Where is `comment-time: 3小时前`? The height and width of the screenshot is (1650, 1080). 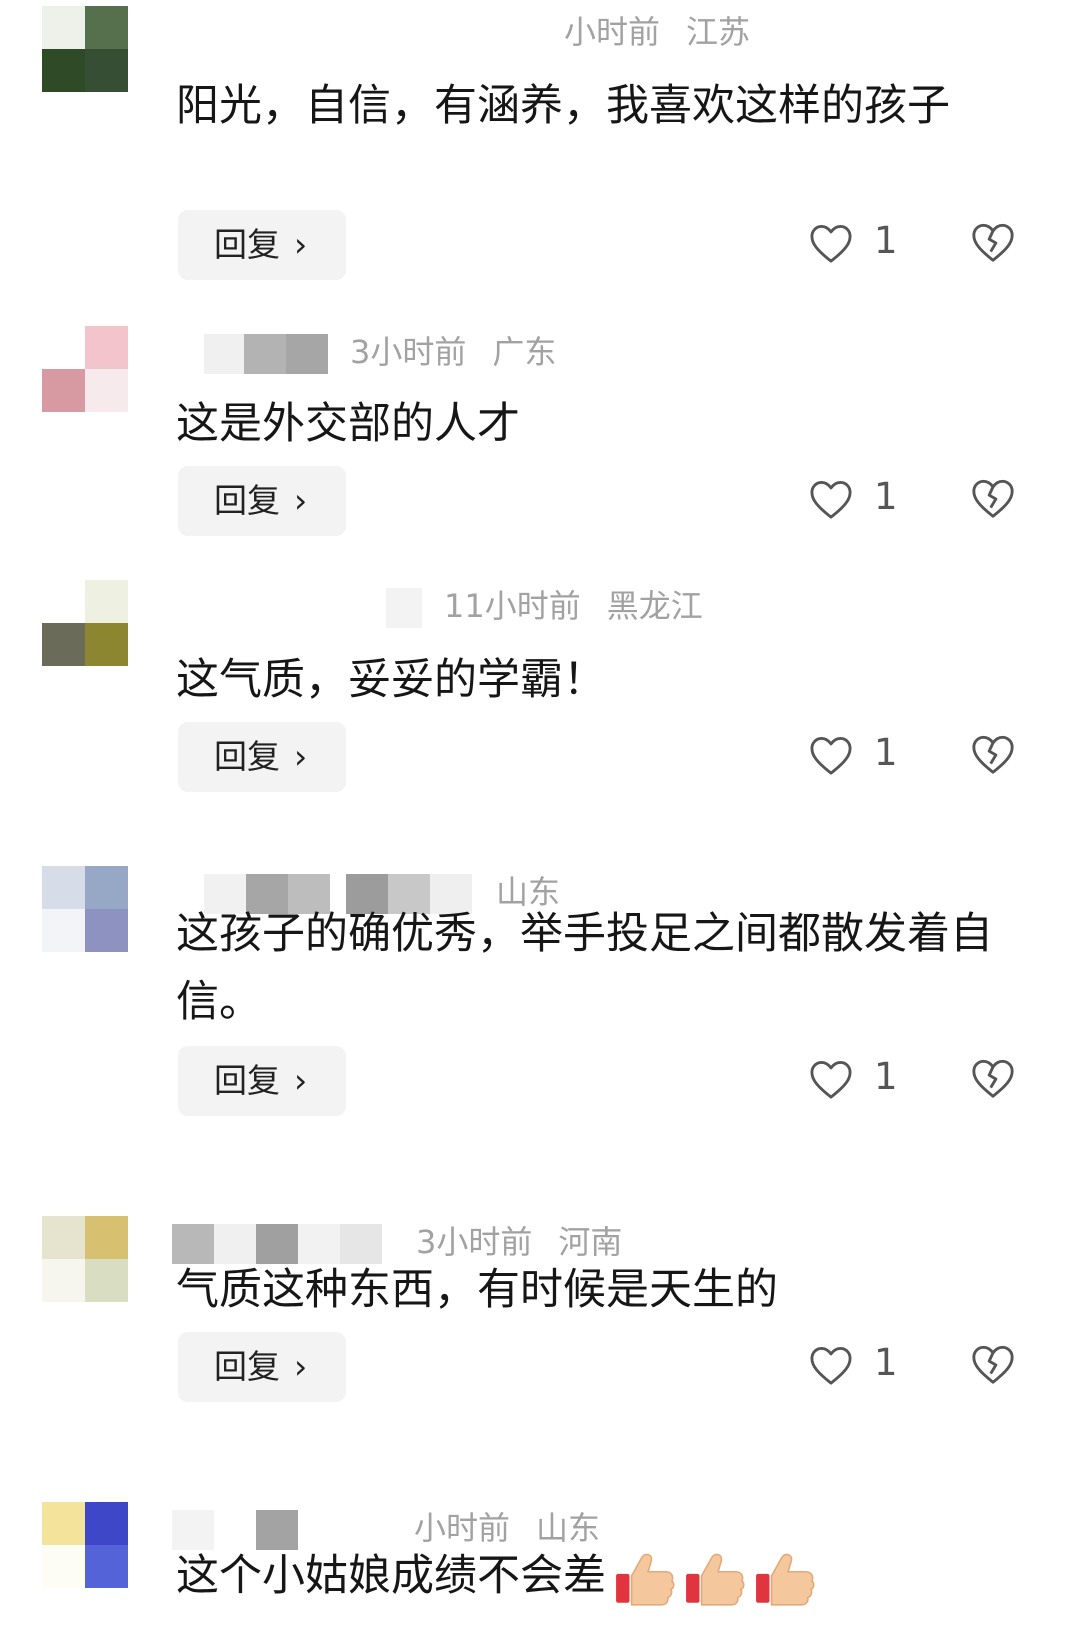
comment-time: 3小时前 is located at coordinates (408, 352).